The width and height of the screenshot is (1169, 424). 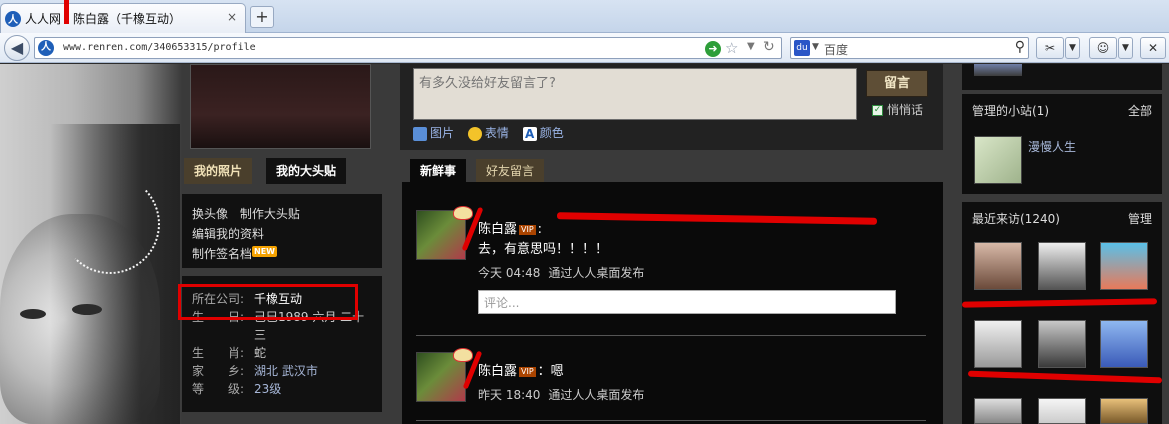 I want to click on info-zodiac: 蛇, so click(x=260, y=353).